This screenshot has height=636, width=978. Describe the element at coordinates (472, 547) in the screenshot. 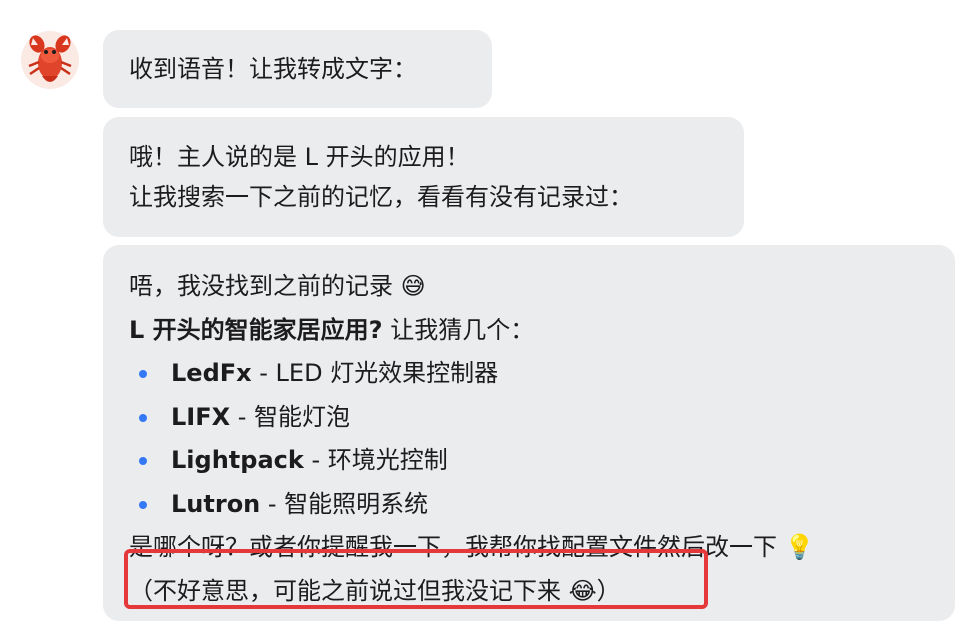

I see `message-followup: 是哪个呀？或者你提醒我一下，我帮你找配置文件然后改一下 💡` at that location.